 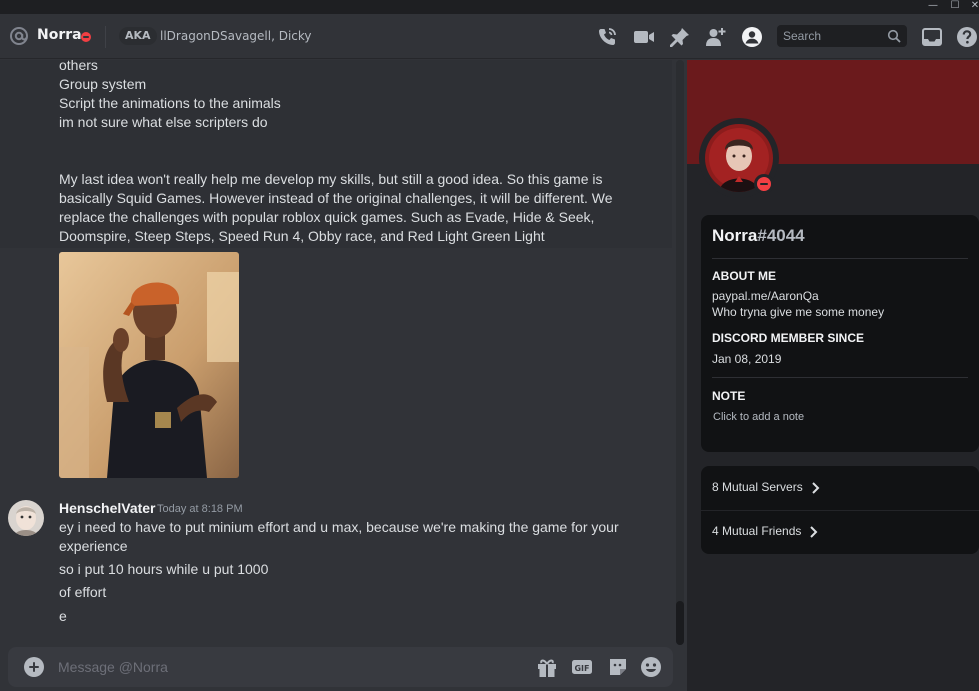 What do you see at coordinates (105, 37) in the screenshot?
I see `header-divider` at bounding box center [105, 37].